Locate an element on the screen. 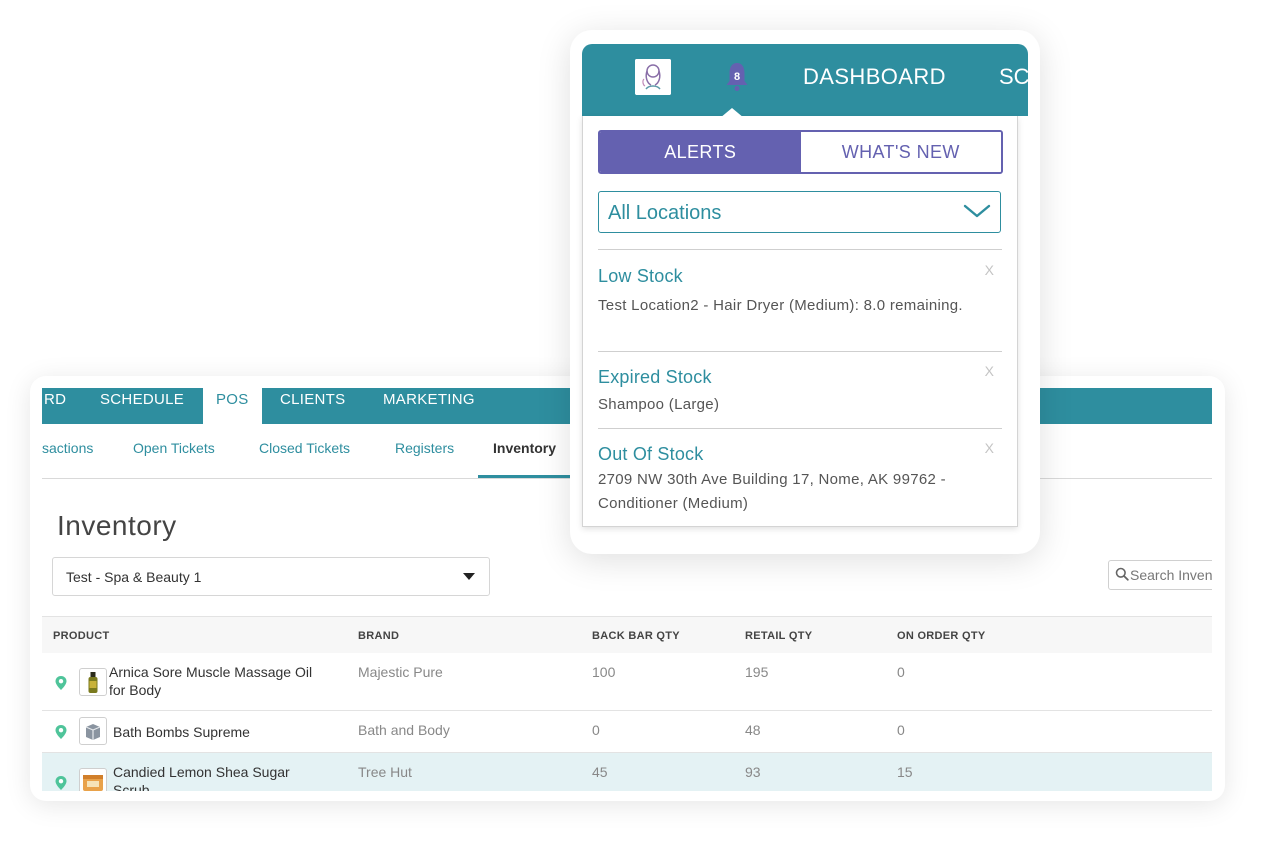 The image size is (1274, 850). column-header-on-order-qty: ON ORDER QTY is located at coordinates (941, 636).